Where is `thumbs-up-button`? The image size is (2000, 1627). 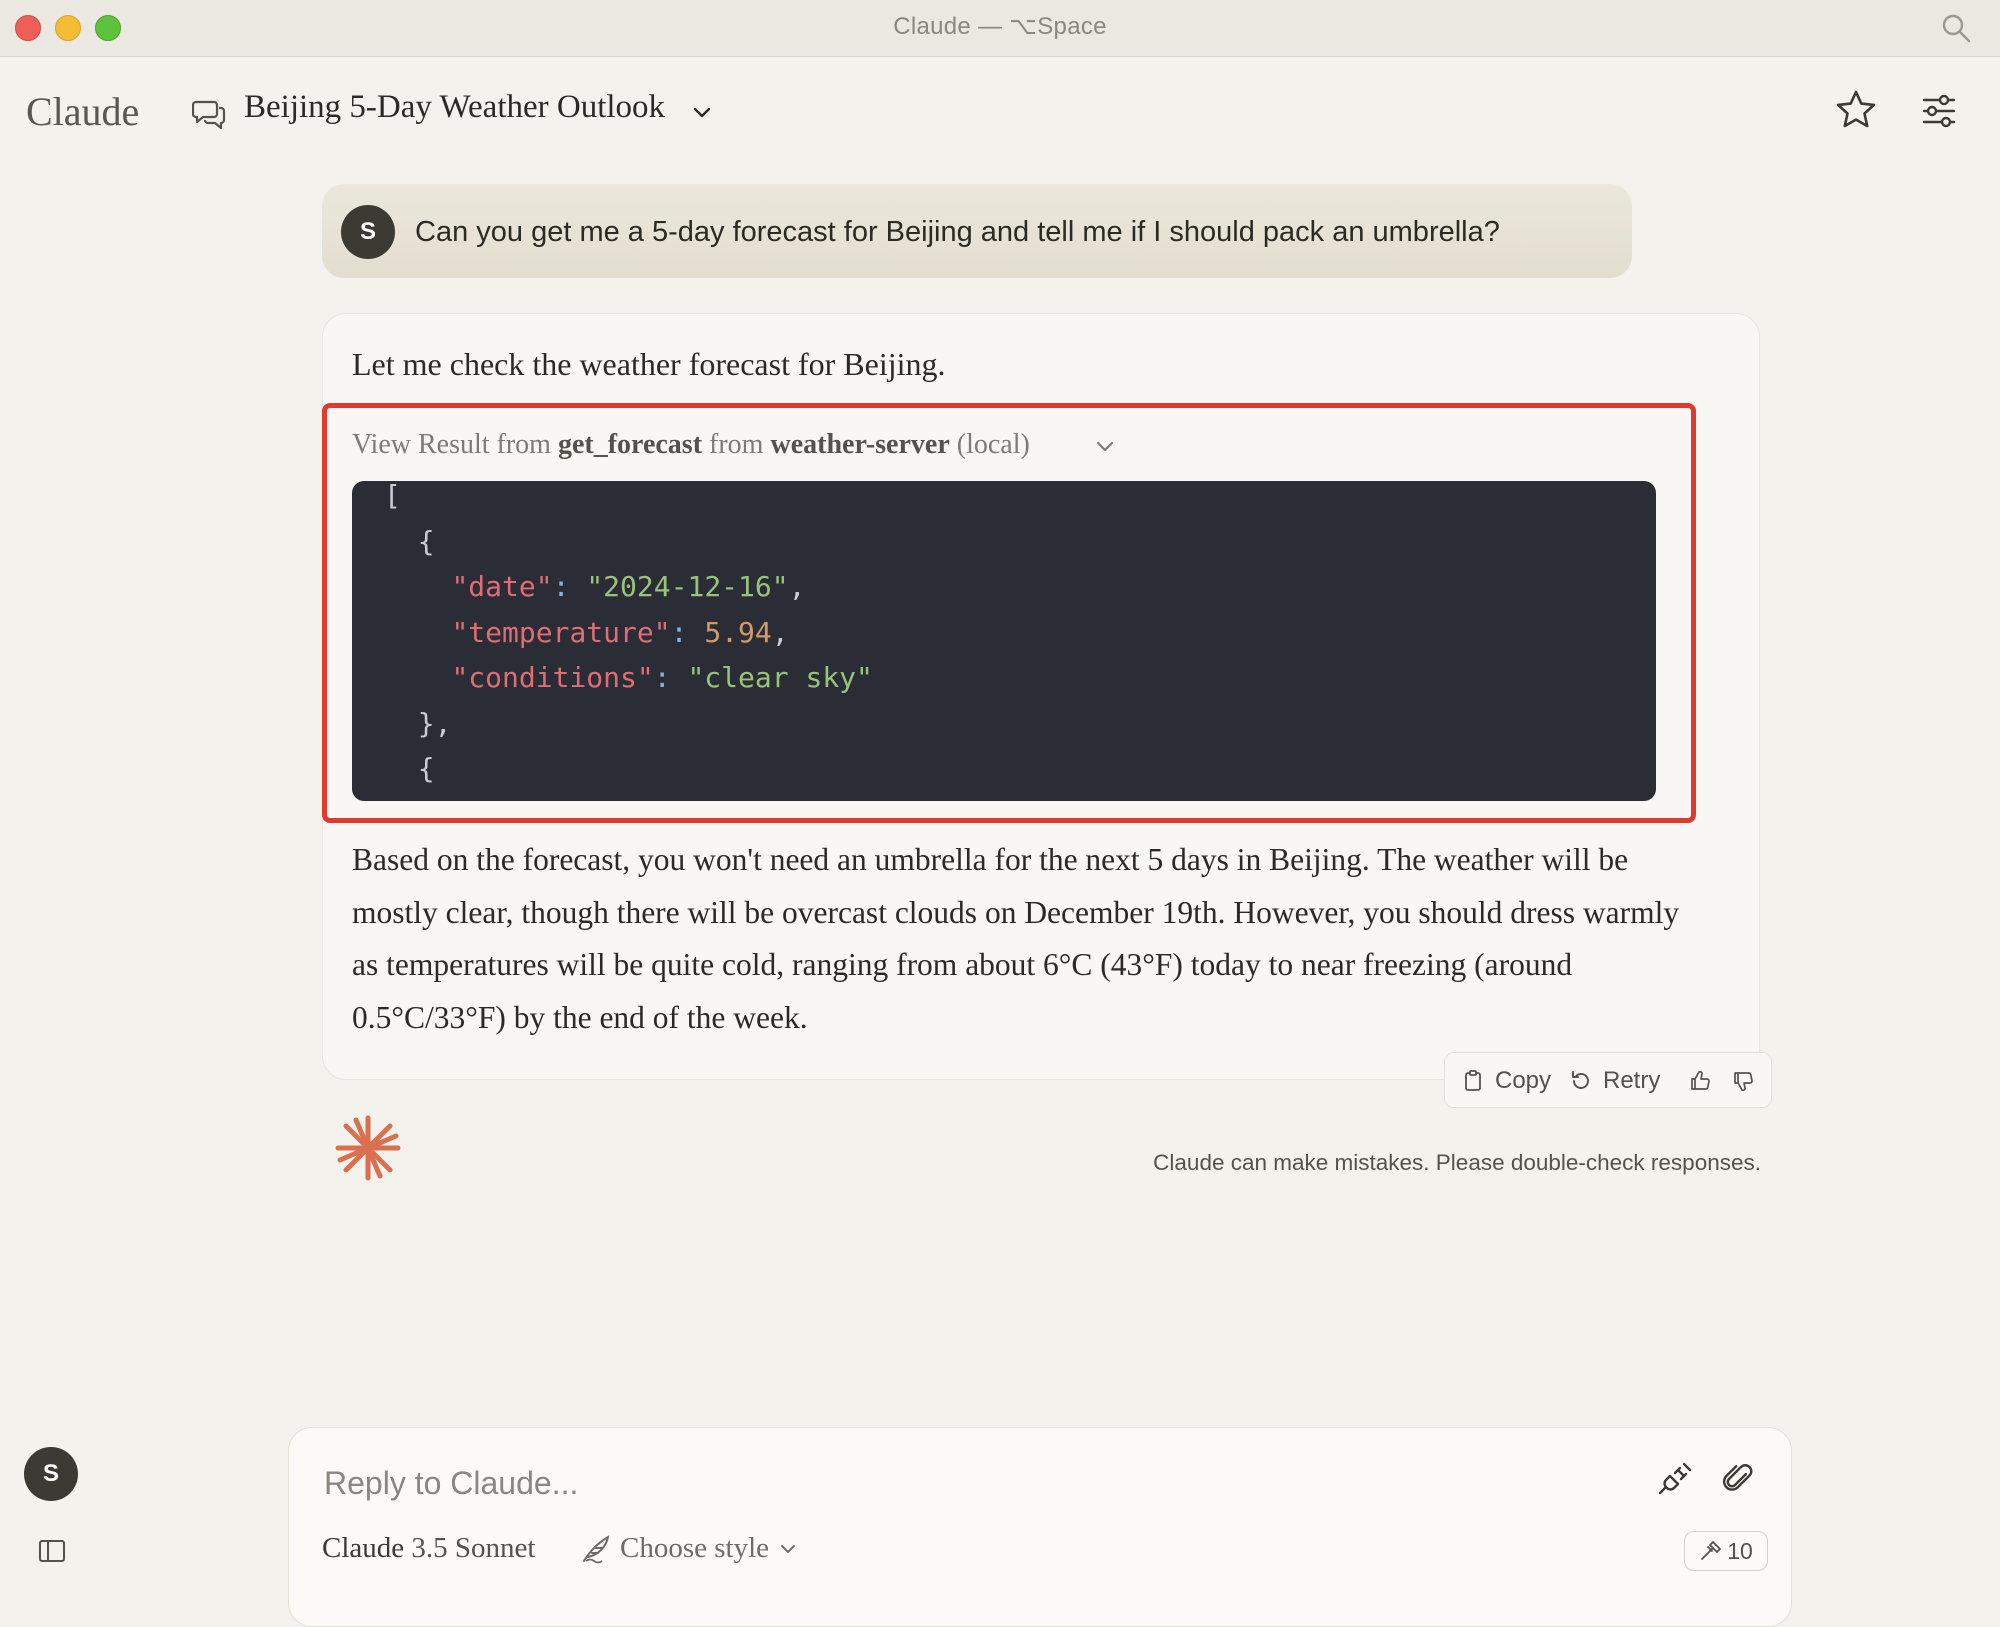
thumbs-up-button is located at coordinates (1700, 1081).